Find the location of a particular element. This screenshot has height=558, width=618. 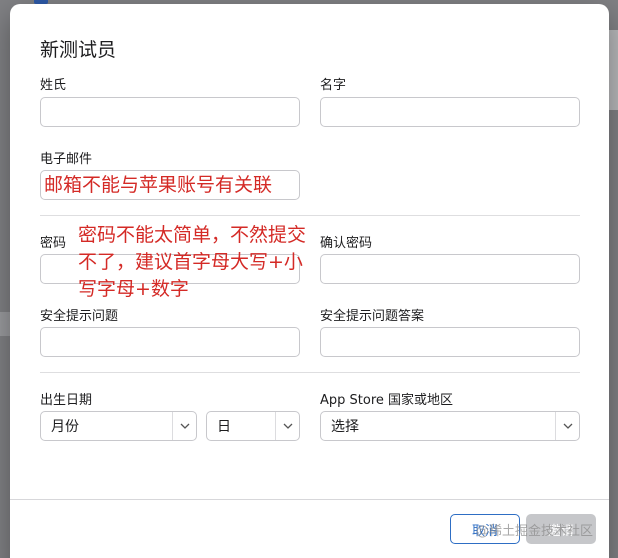

birth-date-label: 出生日期 is located at coordinates (66, 400).